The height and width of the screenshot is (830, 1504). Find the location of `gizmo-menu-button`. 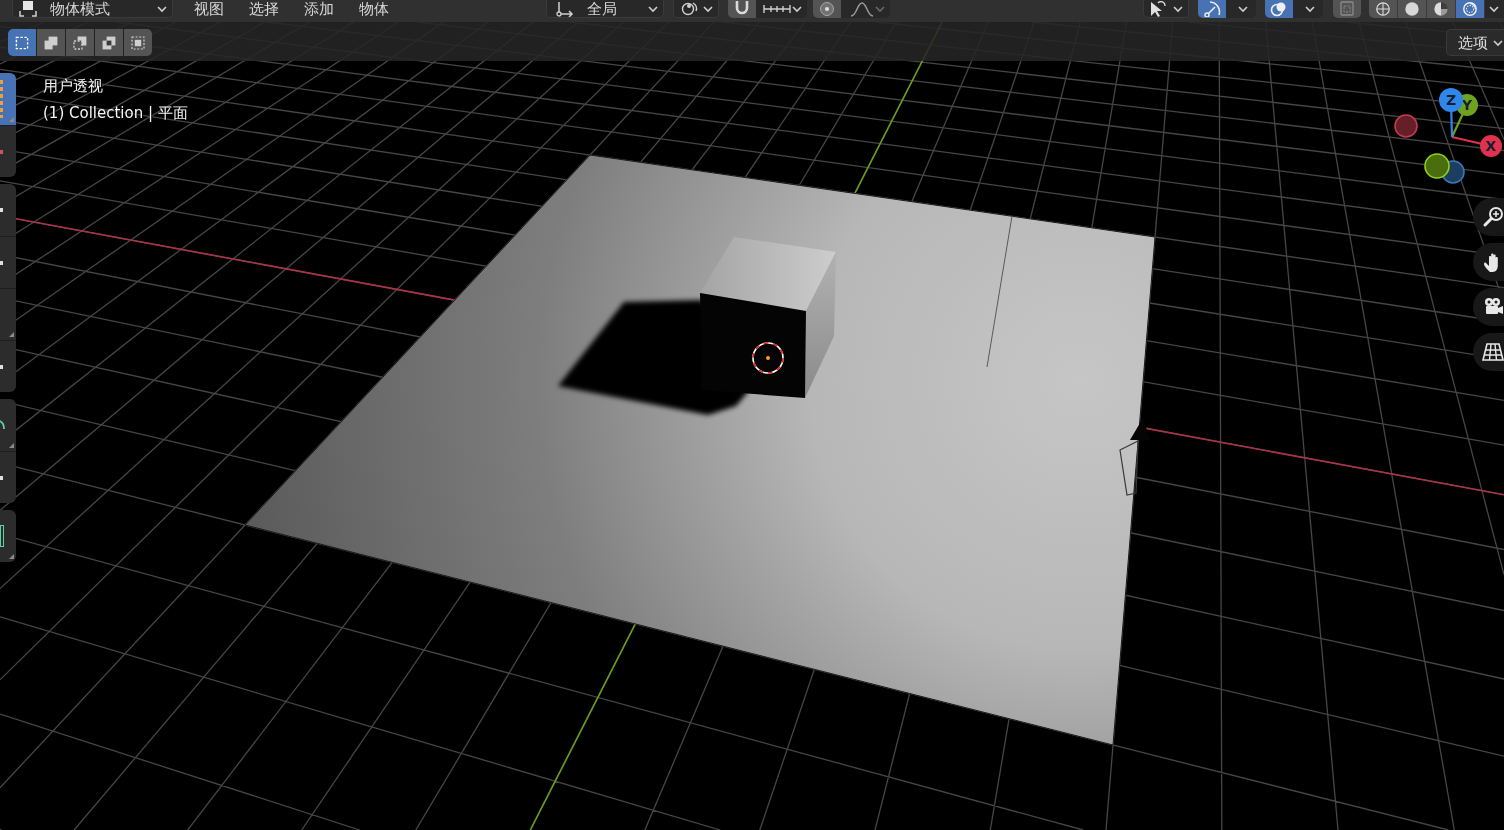

gizmo-menu-button is located at coordinates (1241, 9).